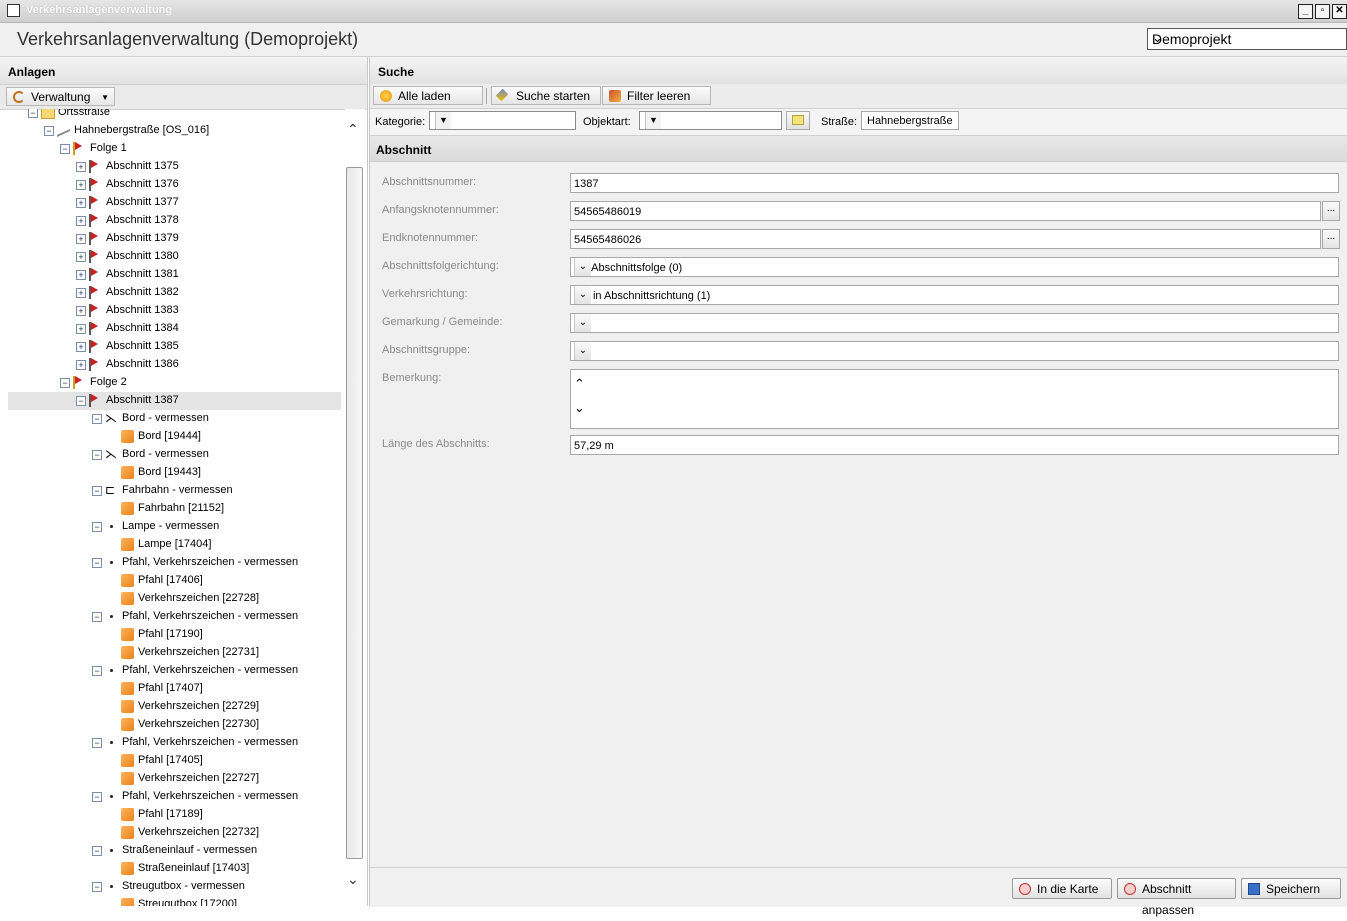 Image resolution: width=1347 pixels, height=921 pixels. Describe the element at coordinates (172, 901) in the screenshot. I see `tree-node: Streugutbox [17200]` at that location.